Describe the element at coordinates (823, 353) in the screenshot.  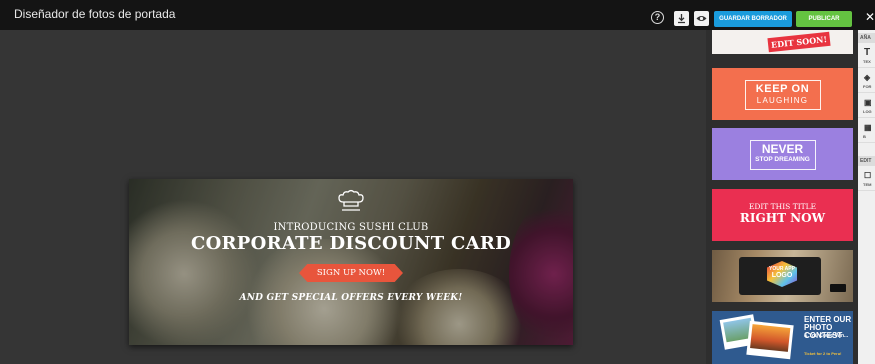
I see `template-caption: Ticket for 2 to Peru!` at that location.